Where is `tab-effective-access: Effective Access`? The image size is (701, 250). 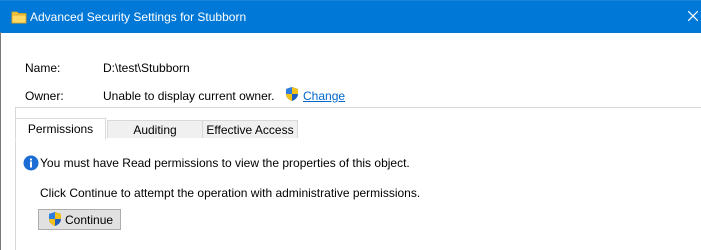 tab-effective-access: Effective Access is located at coordinates (250, 129).